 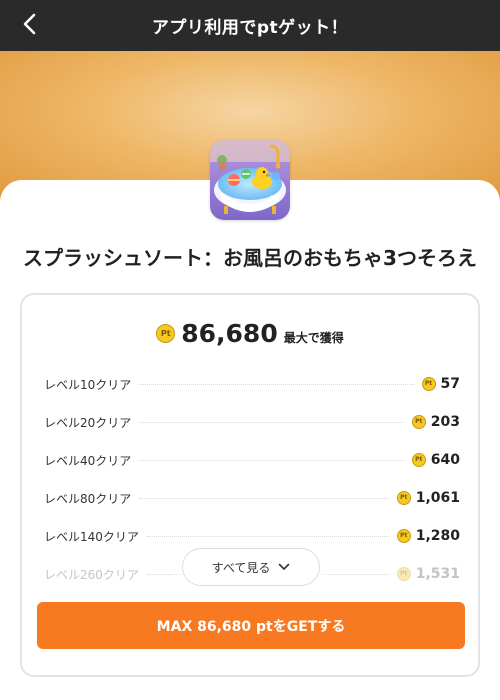 I want to click on reward-points-value: 640, so click(x=445, y=460).